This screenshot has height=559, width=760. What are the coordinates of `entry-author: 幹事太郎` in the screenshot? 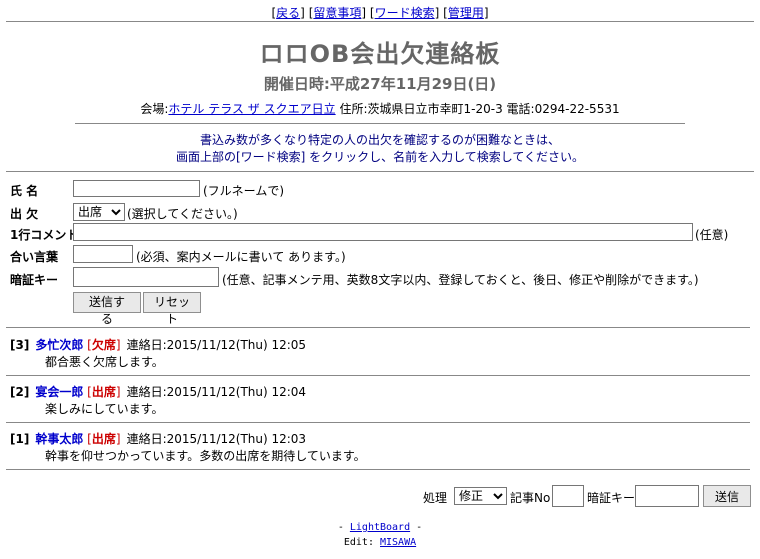 It's located at (59, 439).